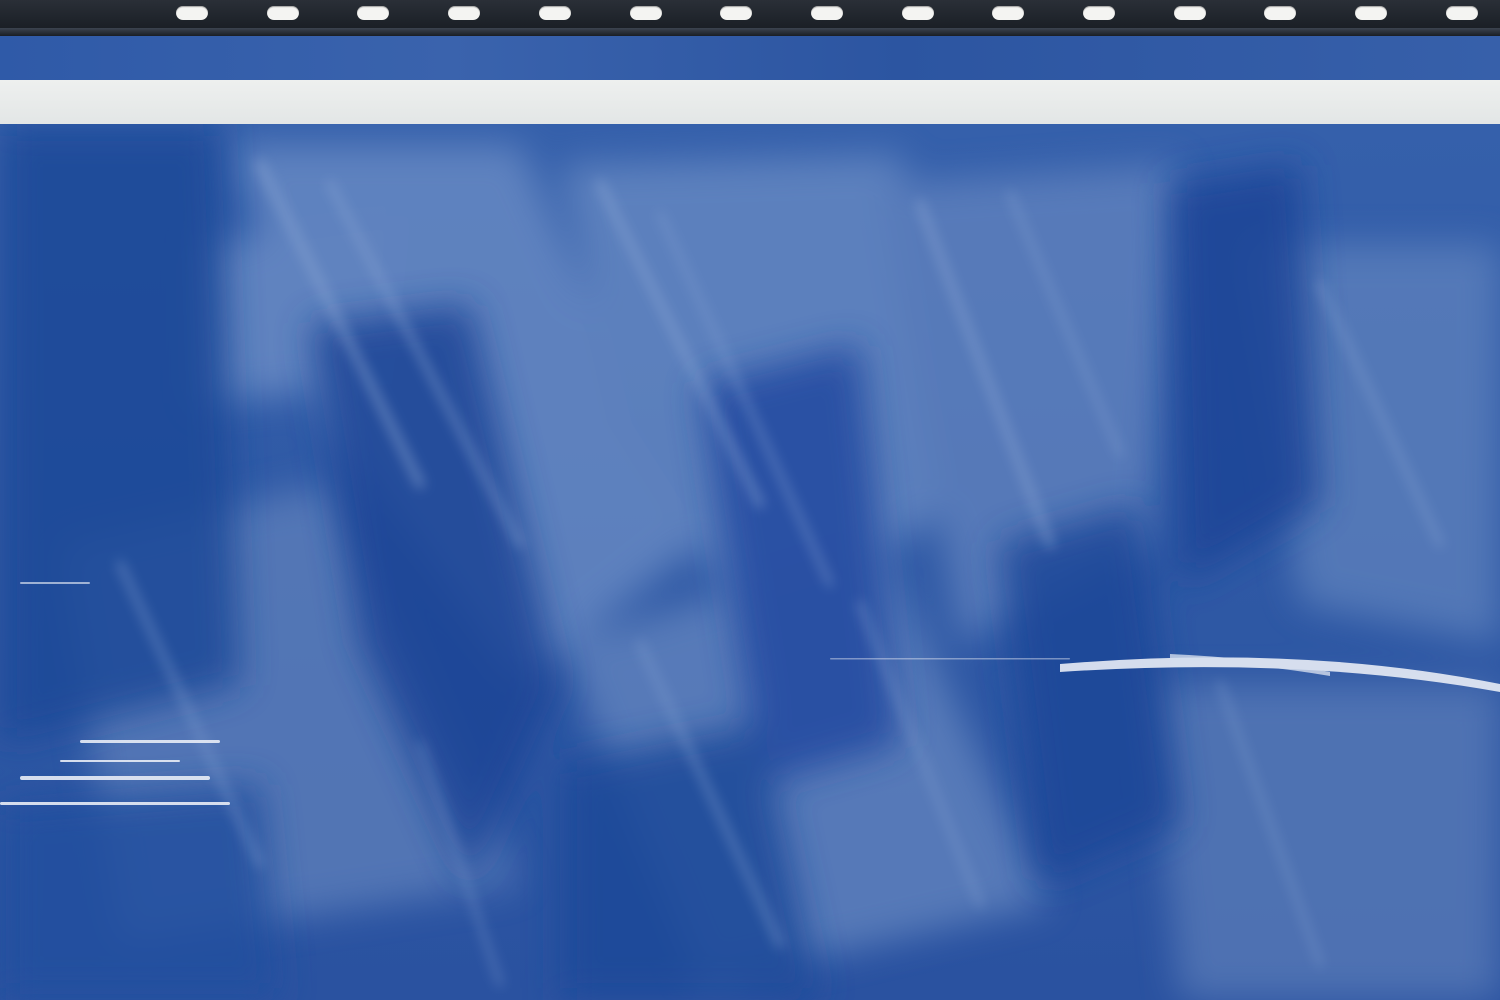  I want to click on top-metal-rail, so click(750, 18).